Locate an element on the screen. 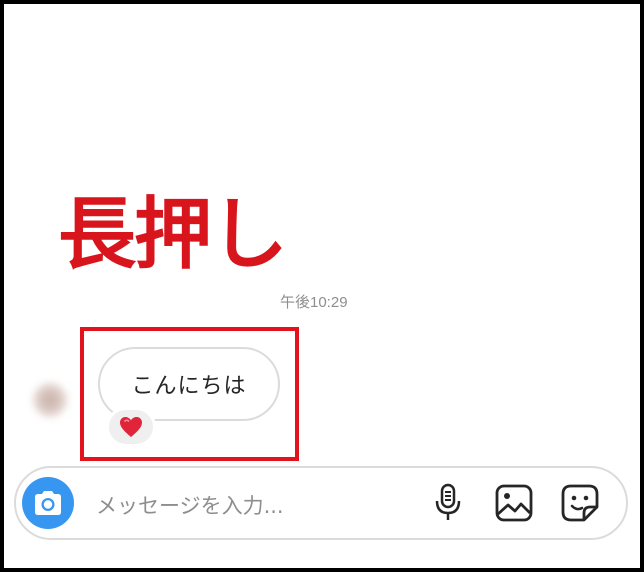 The image size is (644, 572). camera-button is located at coordinates (48, 503).